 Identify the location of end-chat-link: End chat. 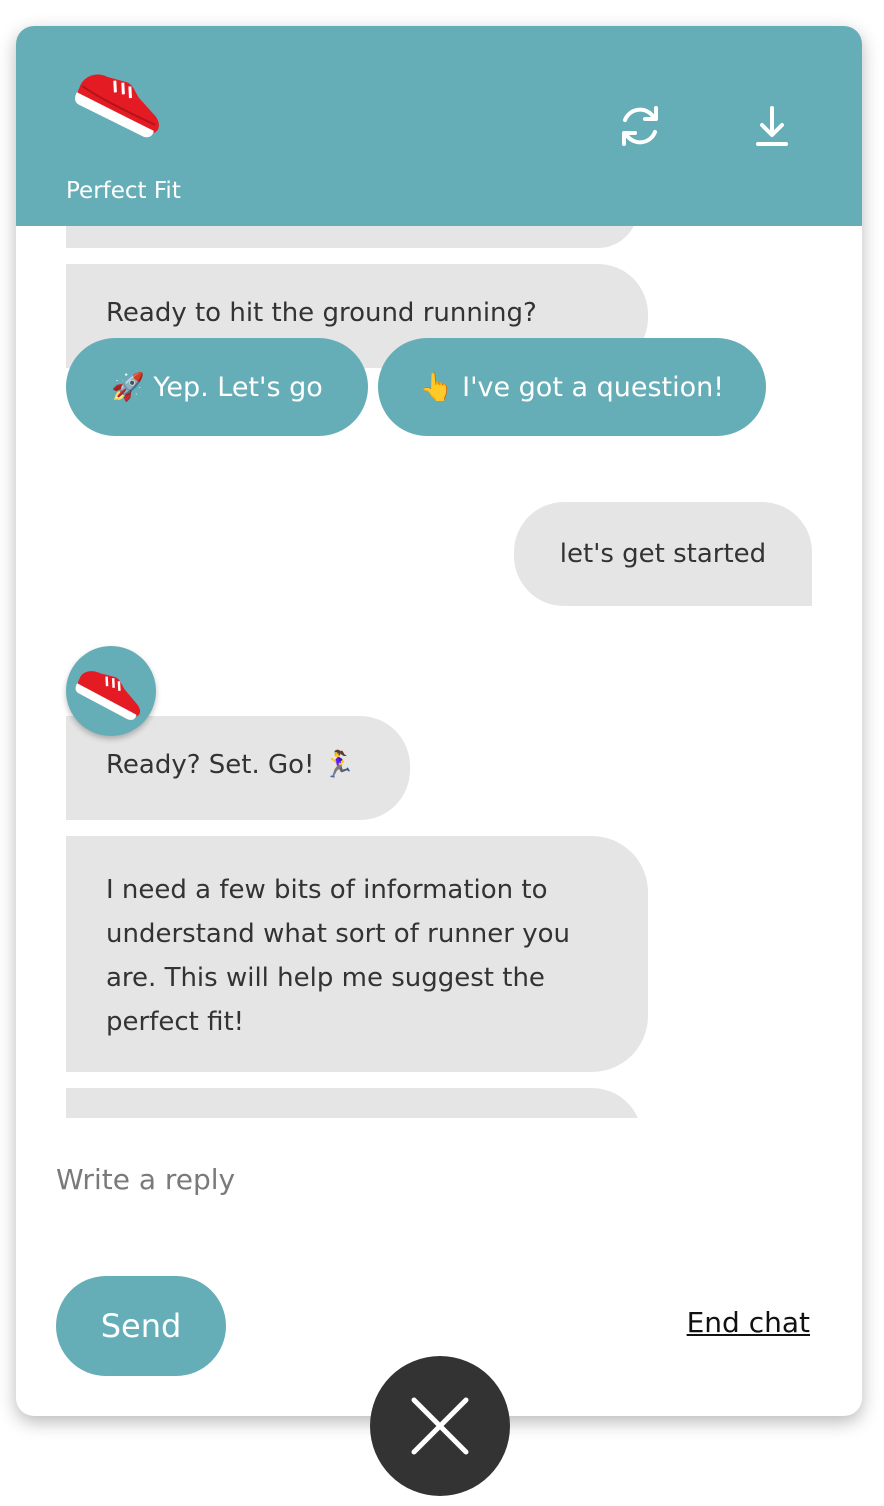
(748, 1322).